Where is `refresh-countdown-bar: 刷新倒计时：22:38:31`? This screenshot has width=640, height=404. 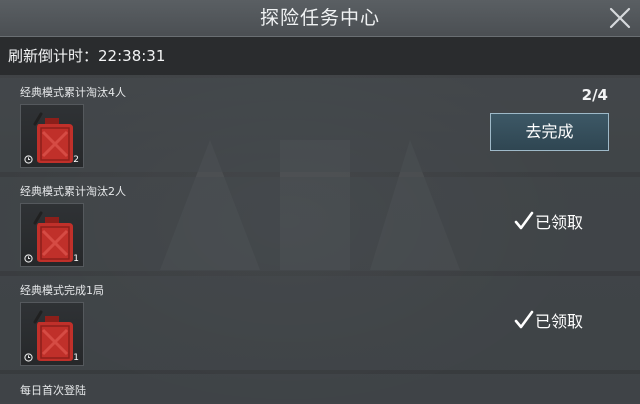
refresh-countdown-bar: 刷新倒计时：22:38:31 is located at coordinates (320, 56).